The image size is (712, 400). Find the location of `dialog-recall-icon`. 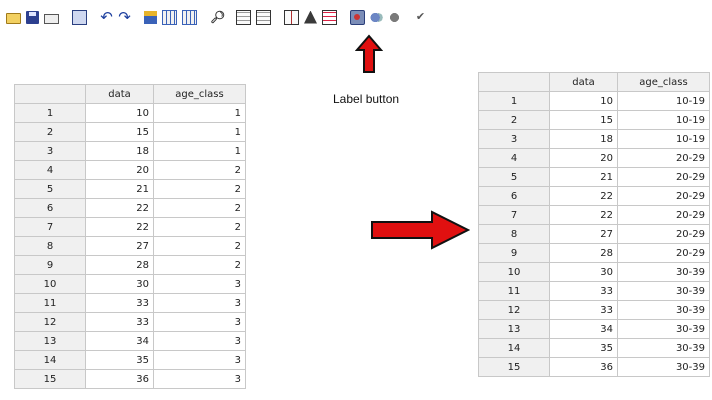

dialog-recall-icon is located at coordinates (79, 17).